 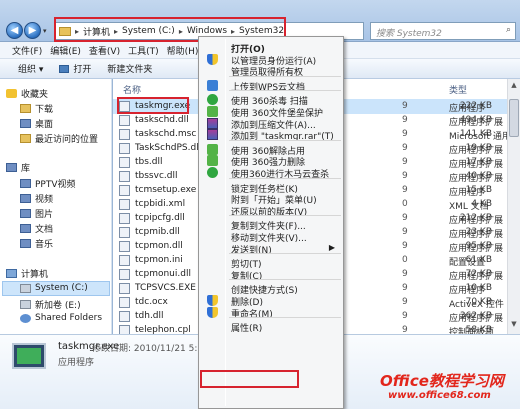 What do you see at coordinates (36, 108) in the screenshot?
I see `nav-downloads: 下载` at bounding box center [36, 108].